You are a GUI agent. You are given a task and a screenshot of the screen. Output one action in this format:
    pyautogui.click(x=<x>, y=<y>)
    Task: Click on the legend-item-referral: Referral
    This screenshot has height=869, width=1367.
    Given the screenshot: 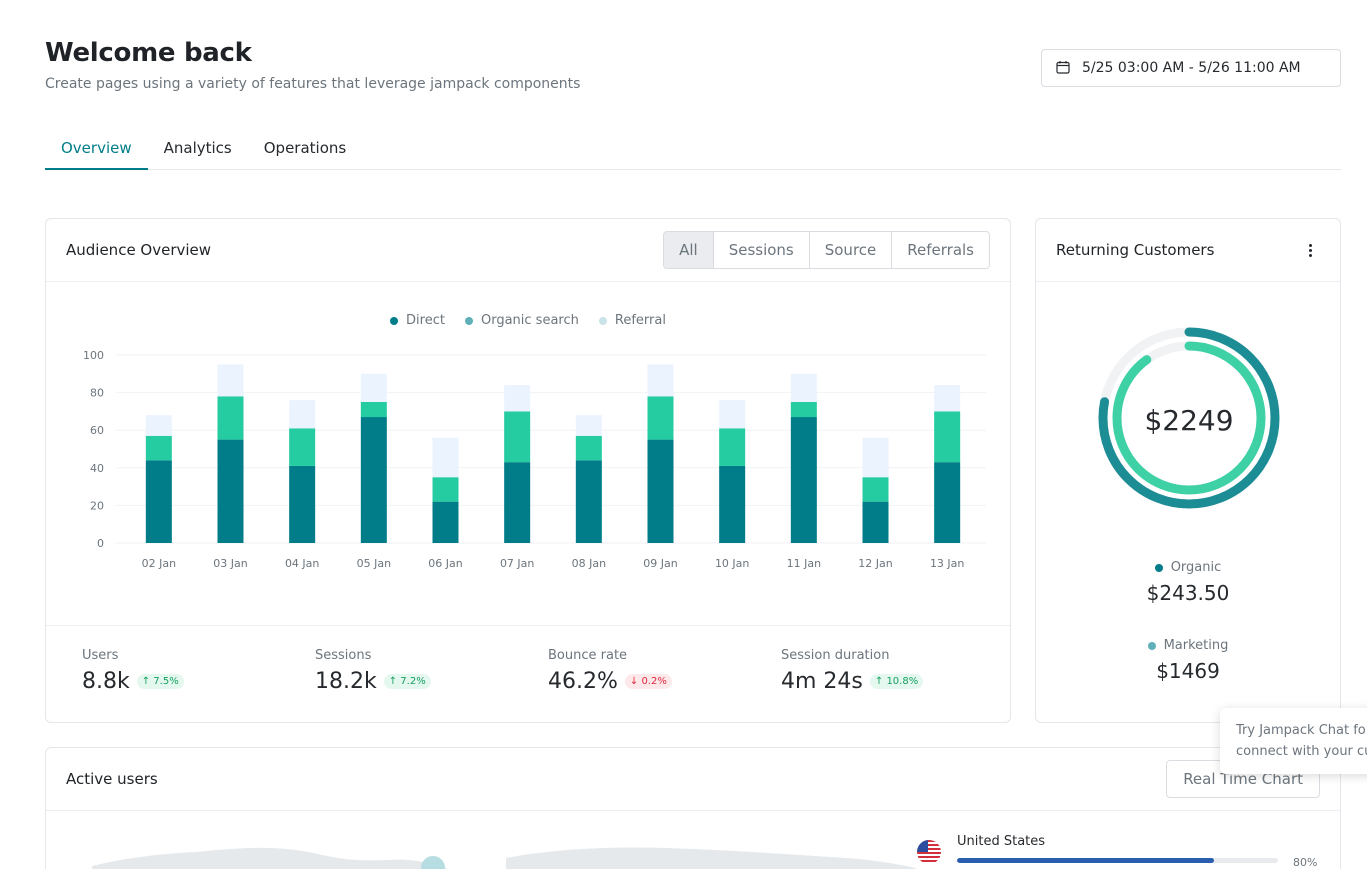 What is the action you would take?
    pyautogui.click(x=632, y=320)
    